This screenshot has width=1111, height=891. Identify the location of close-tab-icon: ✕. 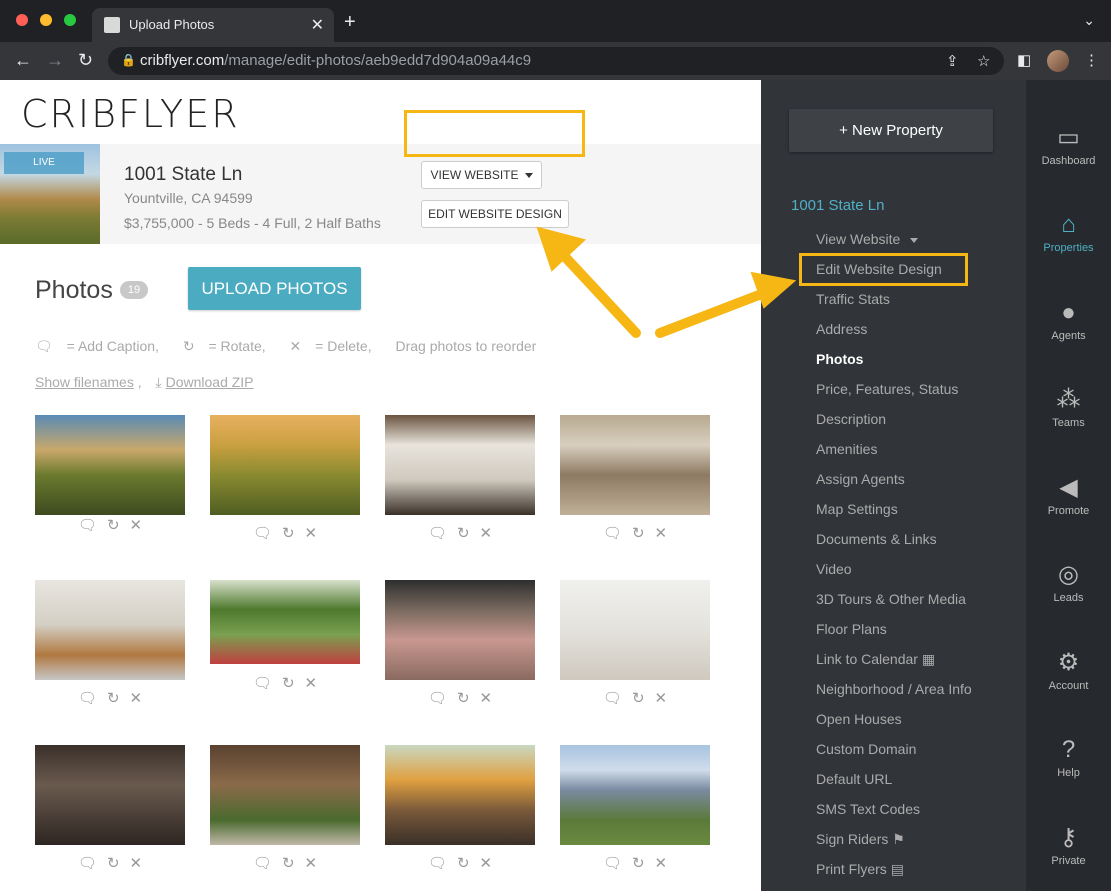
(317, 25).